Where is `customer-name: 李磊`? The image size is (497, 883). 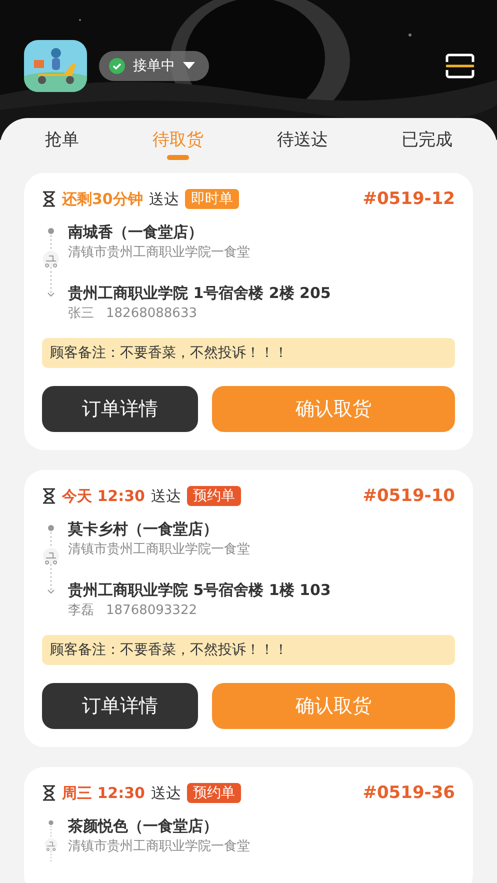 customer-name: 李磊 is located at coordinates (81, 611).